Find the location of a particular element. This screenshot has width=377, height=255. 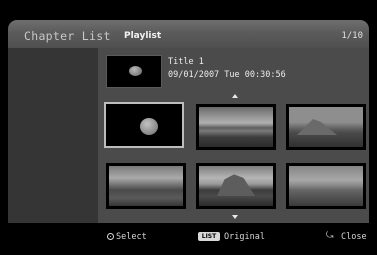

enter-circle-icon is located at coordinates (110, 236).